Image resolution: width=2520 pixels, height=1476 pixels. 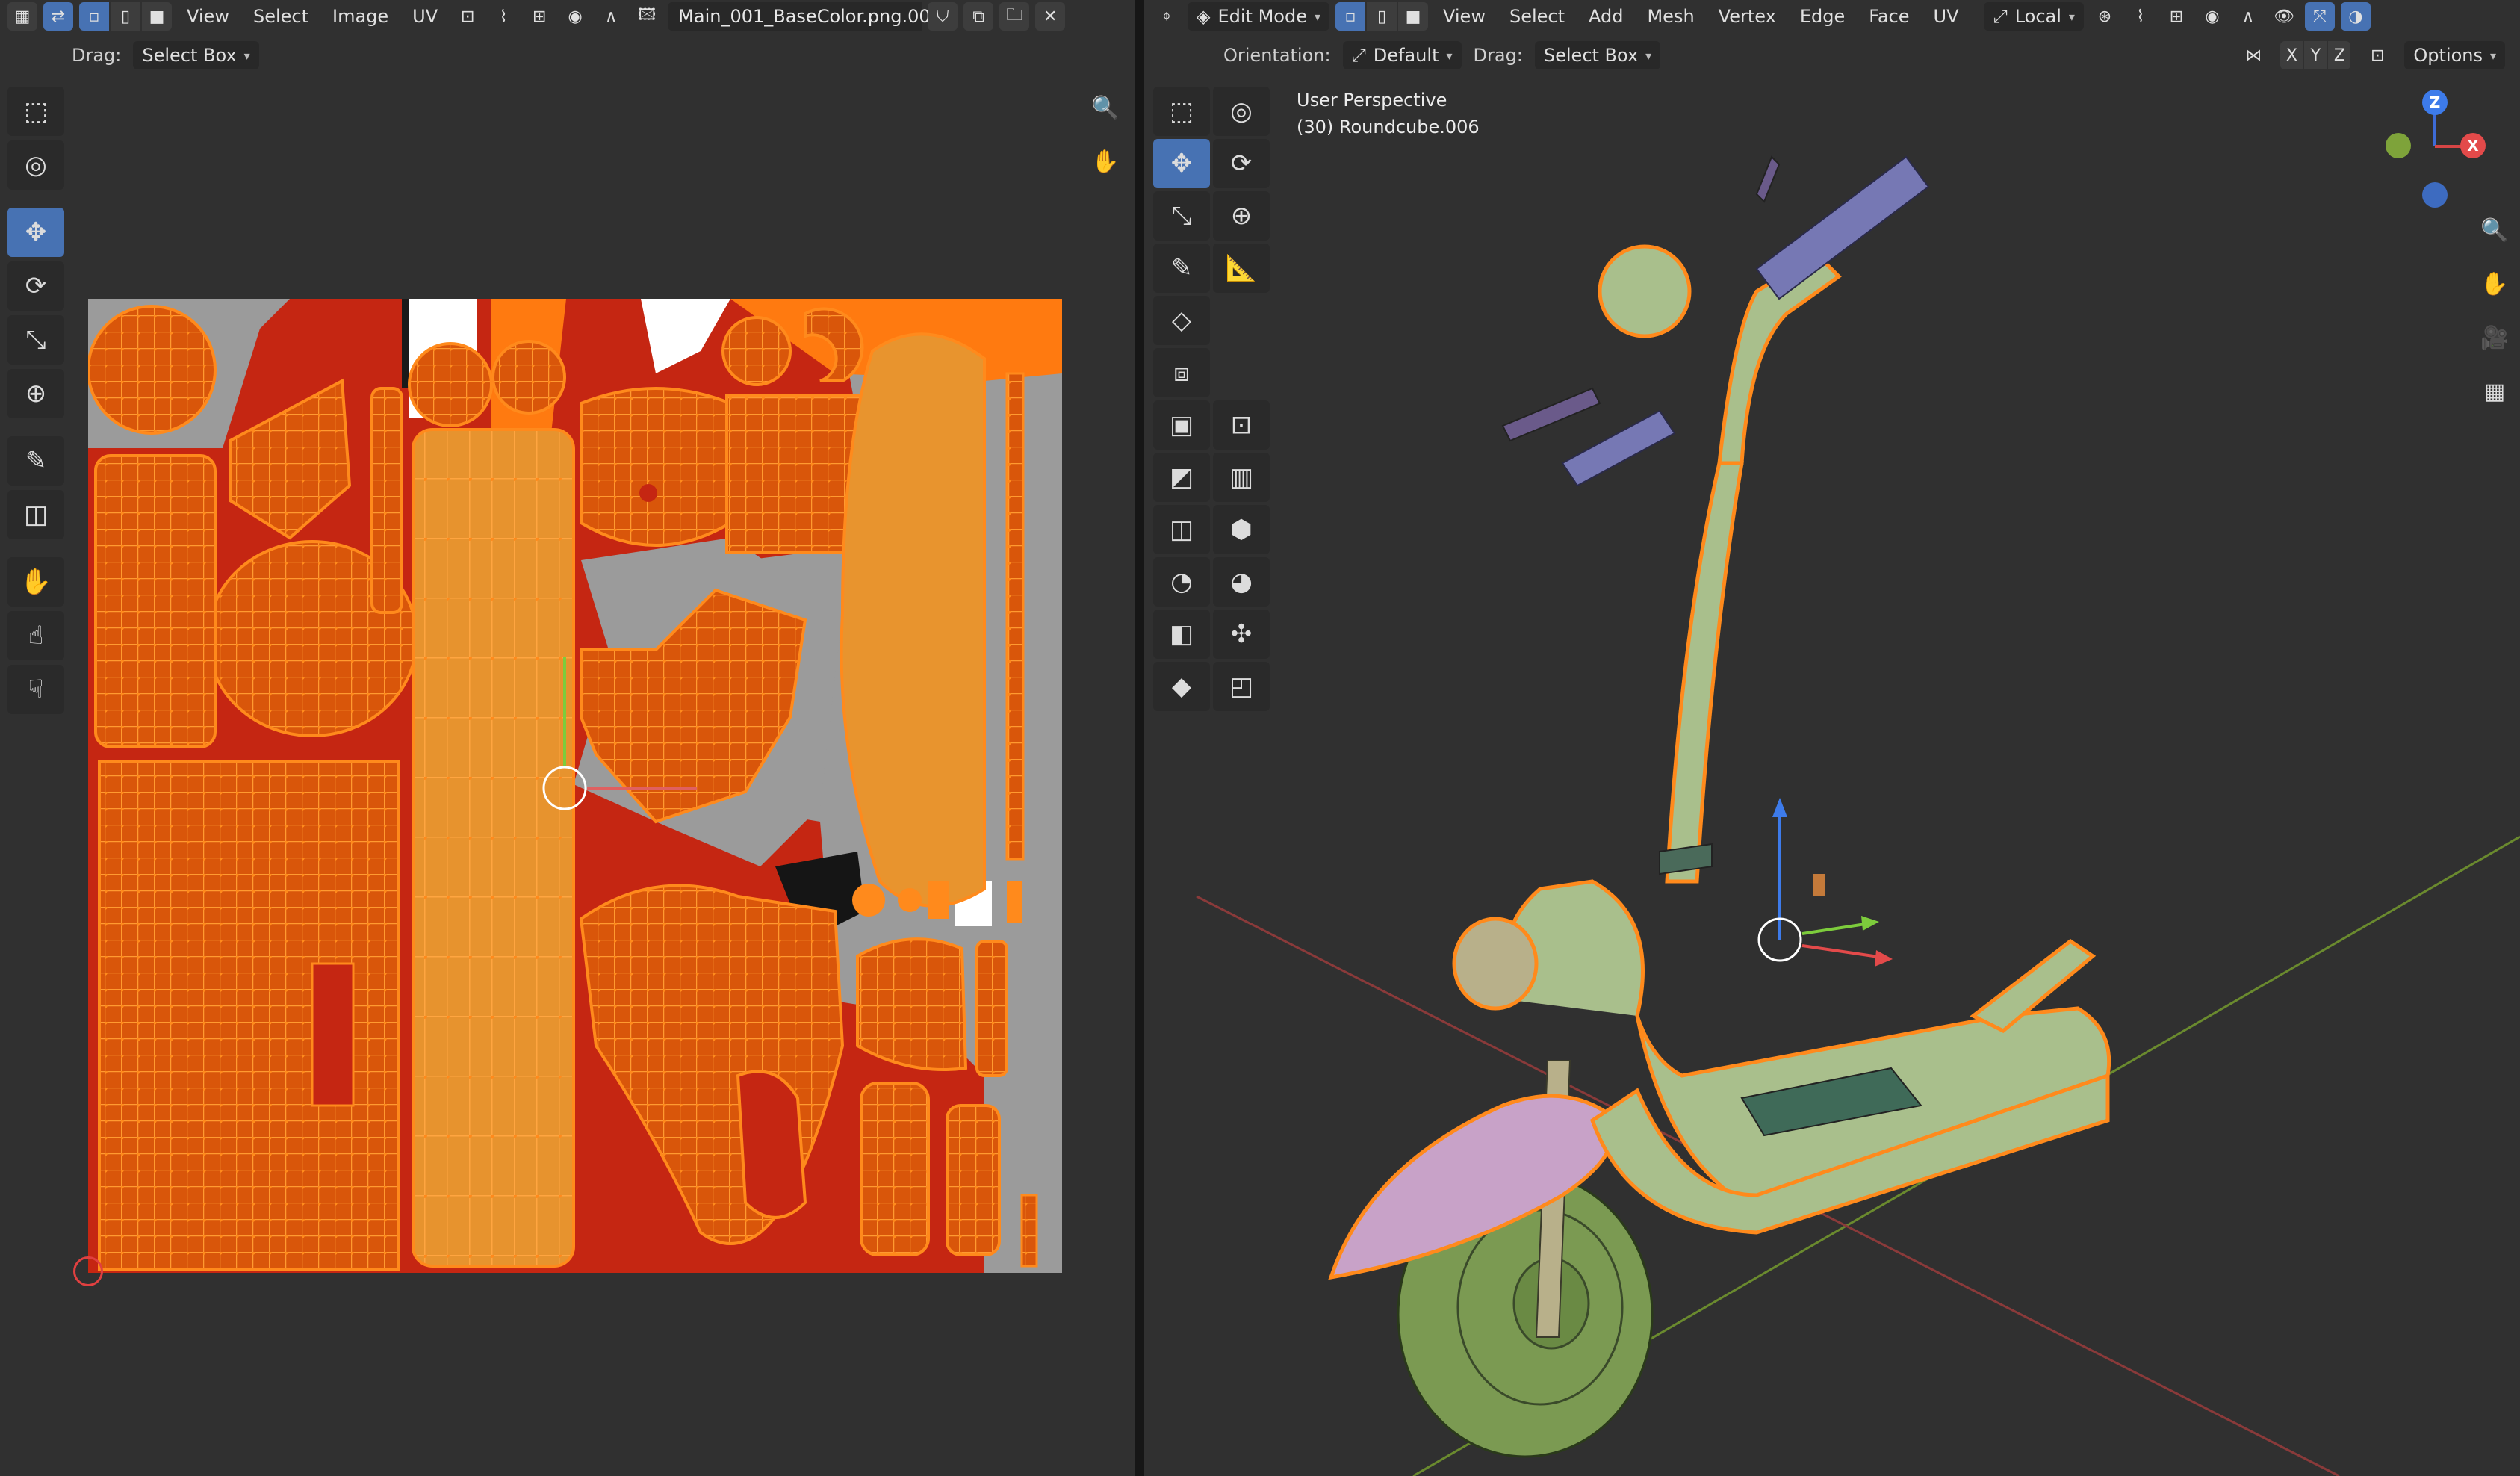 I want to click on editor-type-icon: ▦, so click(x=22, y=16).